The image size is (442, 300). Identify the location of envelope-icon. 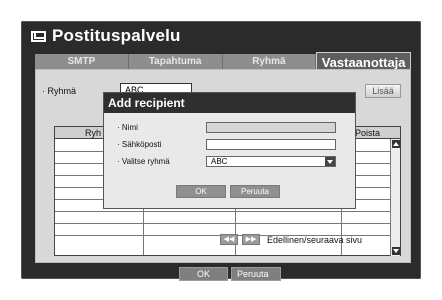
(38, 36).